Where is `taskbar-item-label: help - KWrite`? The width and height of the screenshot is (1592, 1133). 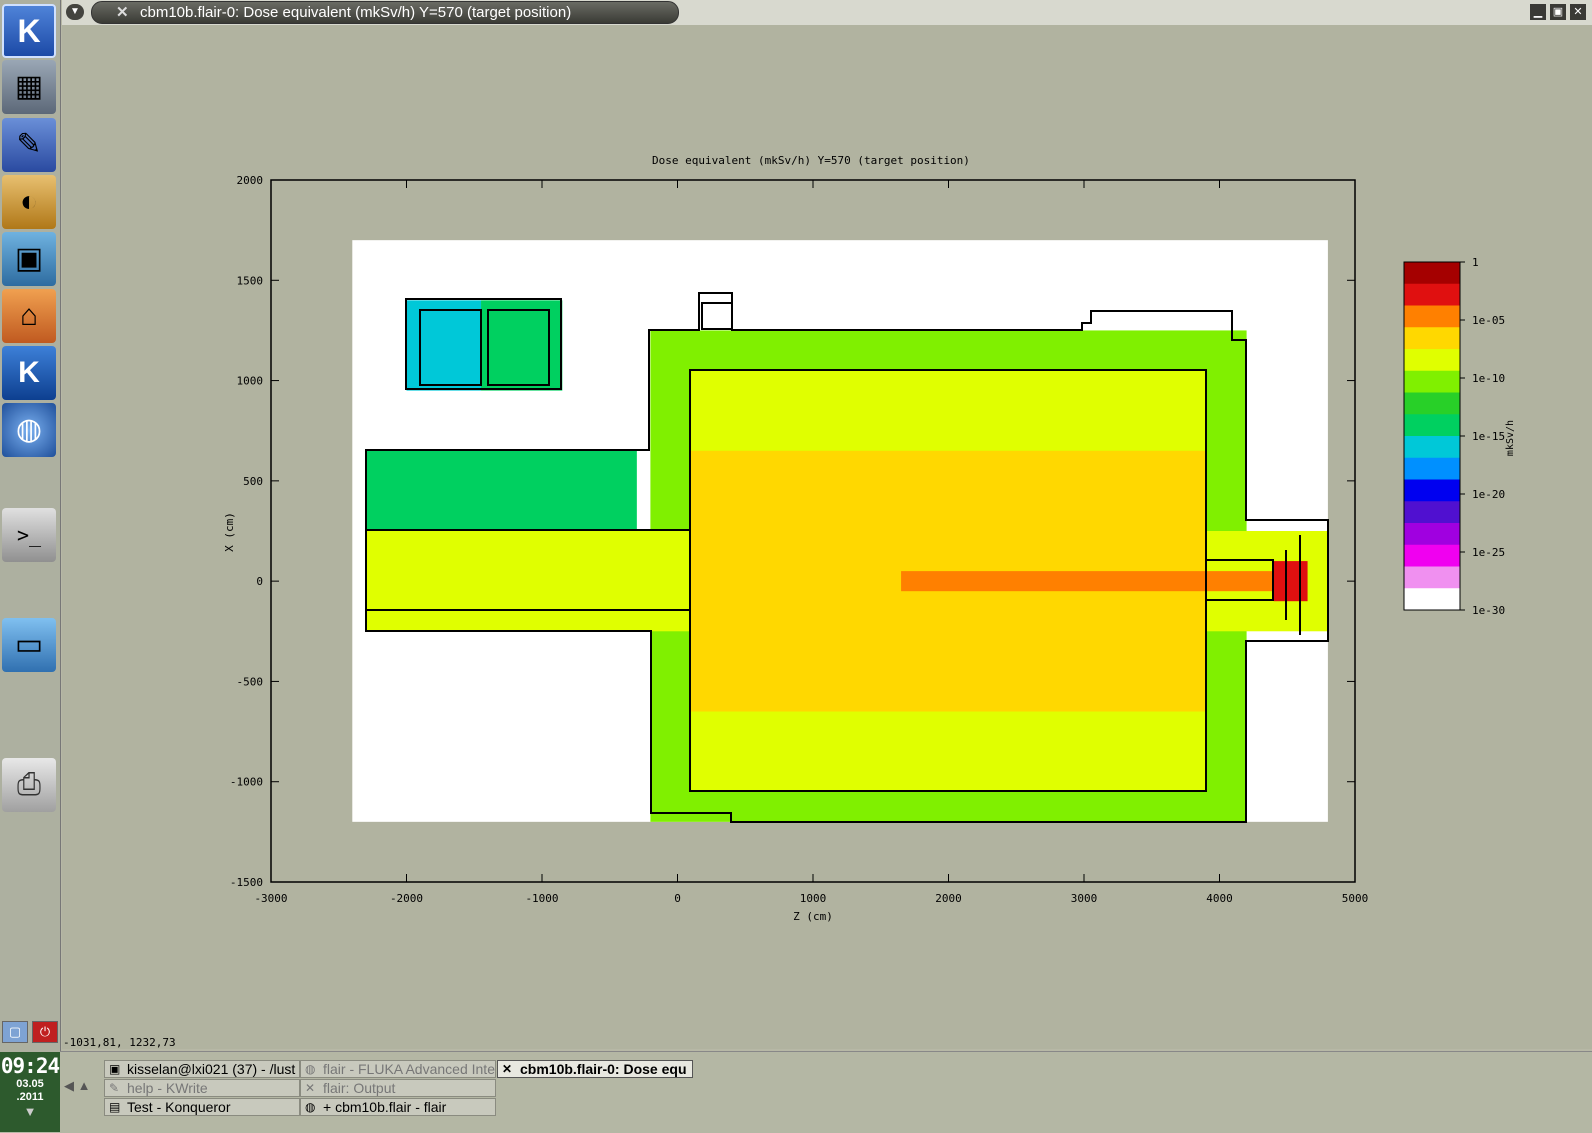
taskbar-item-label: help - KWrite is located at coordinates (167, 1088).